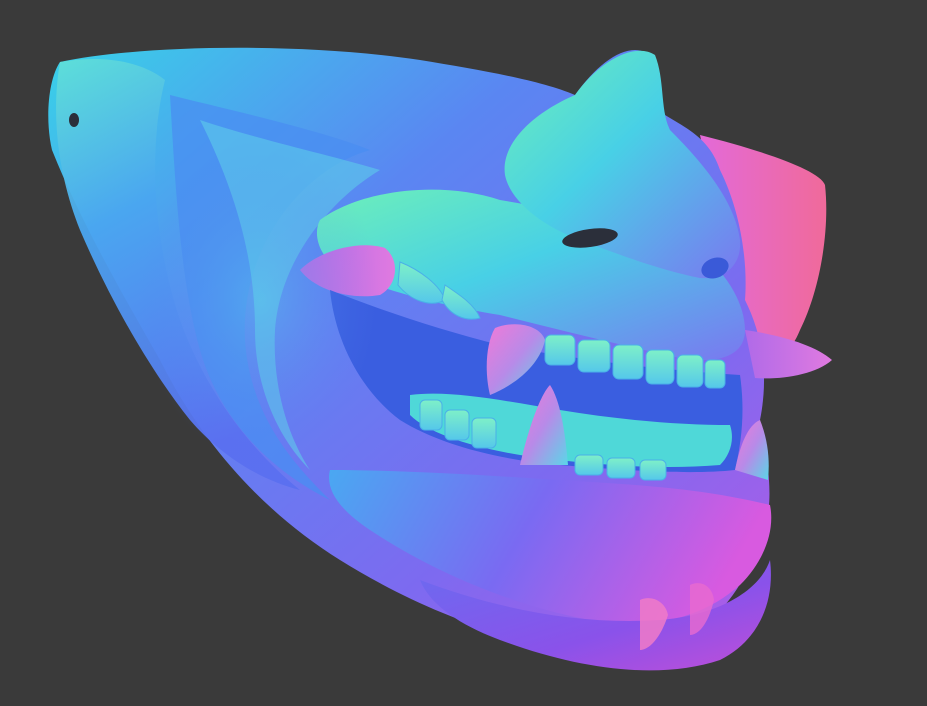 This screenshot has height=706, width=927. Describe the element at coordinates (74, 120) in the screenshot. I see `strap-hole` at that location.